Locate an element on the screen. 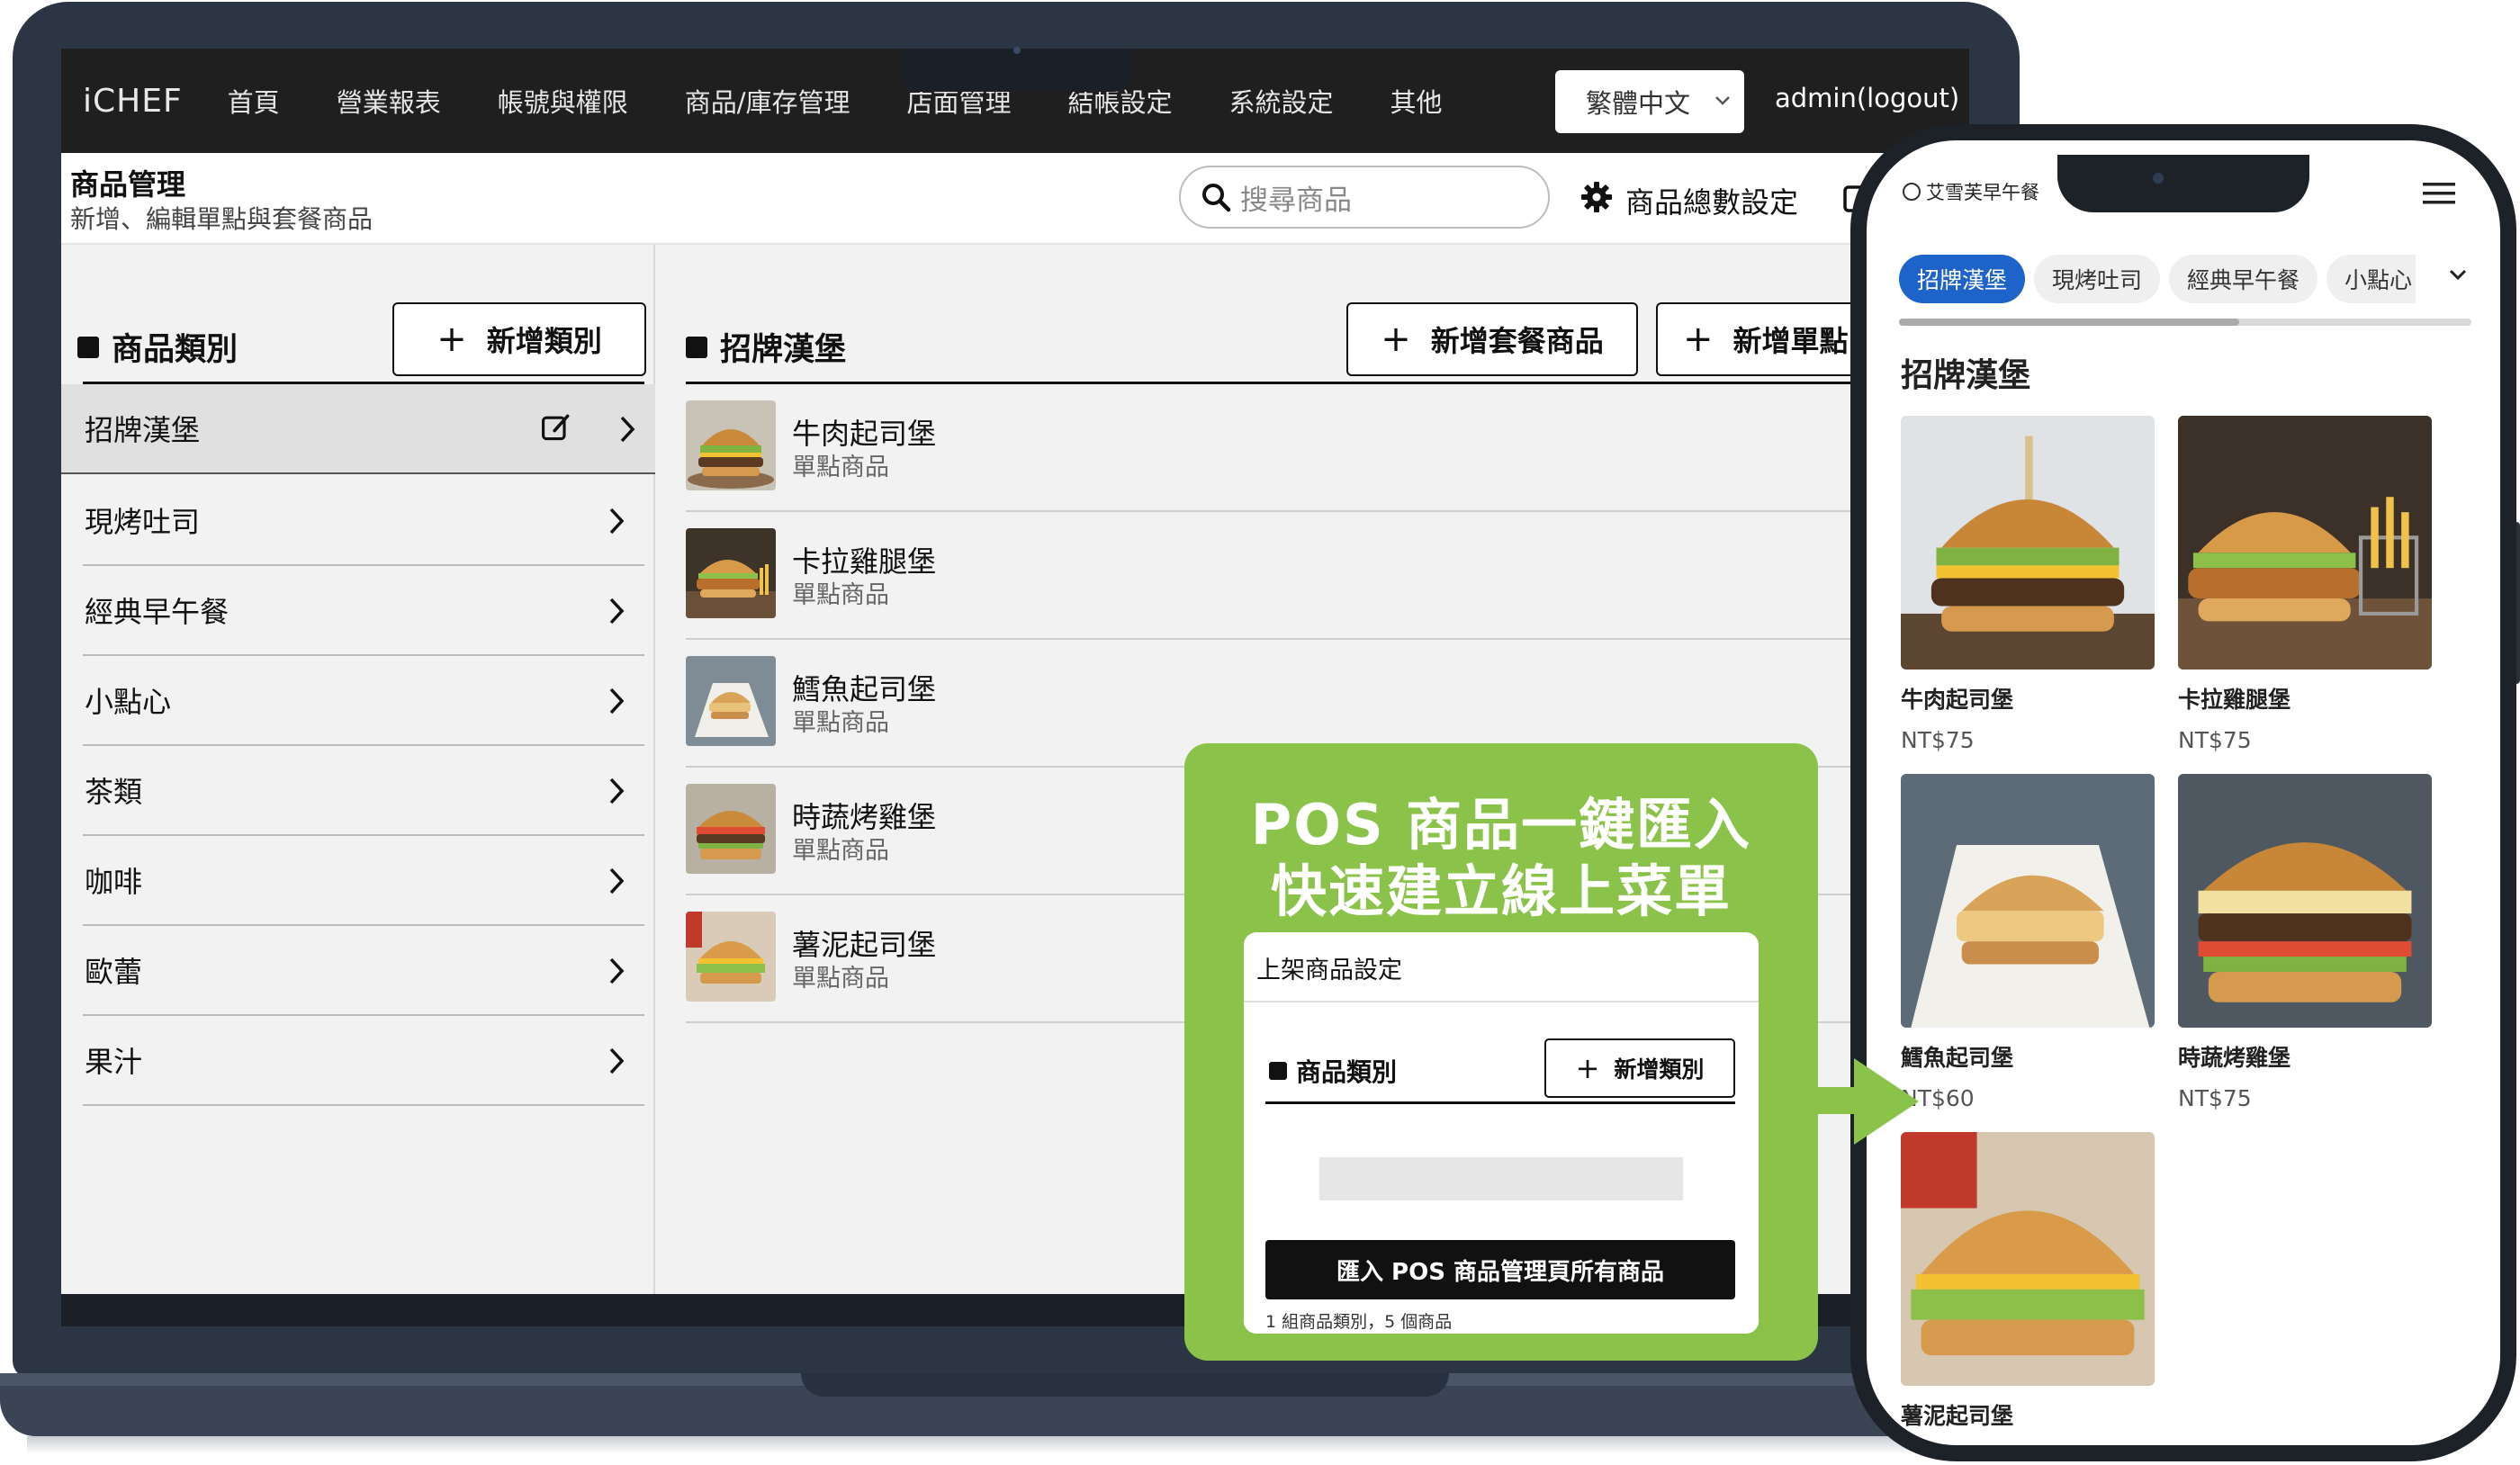  add-category-button: + 新增類別 is located at coordinates (519, 339).